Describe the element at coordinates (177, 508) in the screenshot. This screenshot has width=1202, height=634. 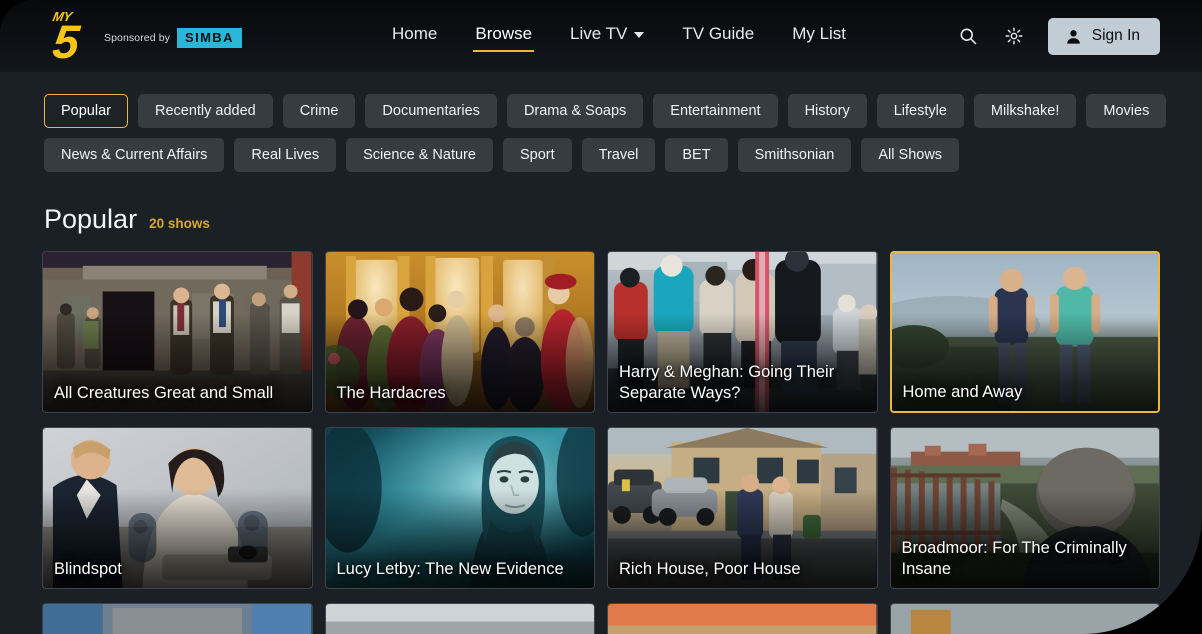
I see `show-card: Blindspot` at that location.